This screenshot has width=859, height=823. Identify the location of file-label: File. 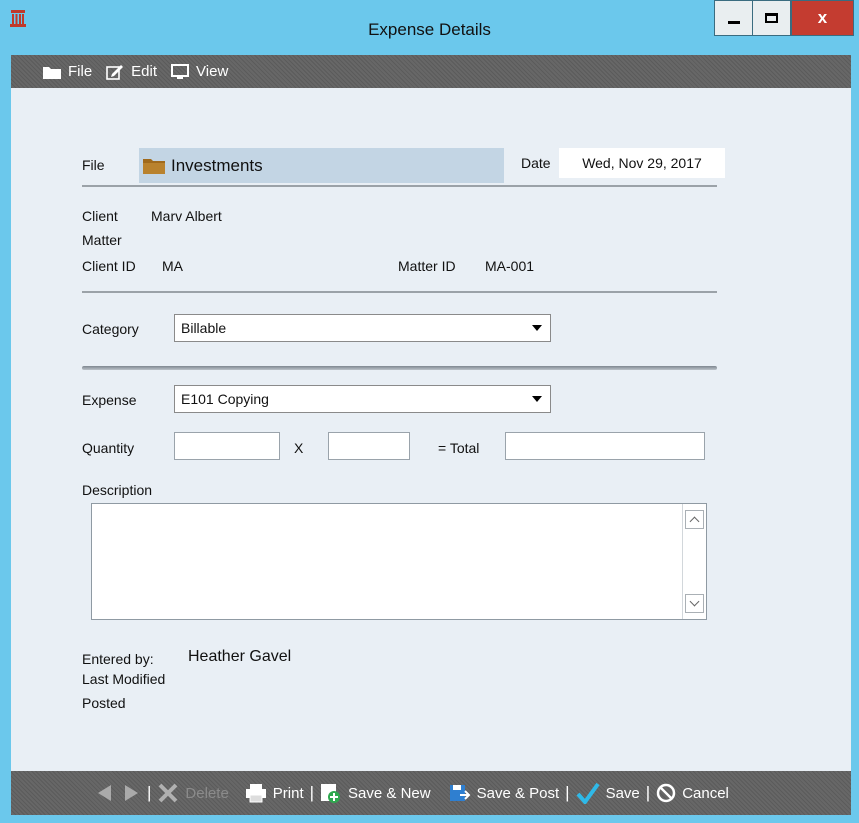
(93, 165).